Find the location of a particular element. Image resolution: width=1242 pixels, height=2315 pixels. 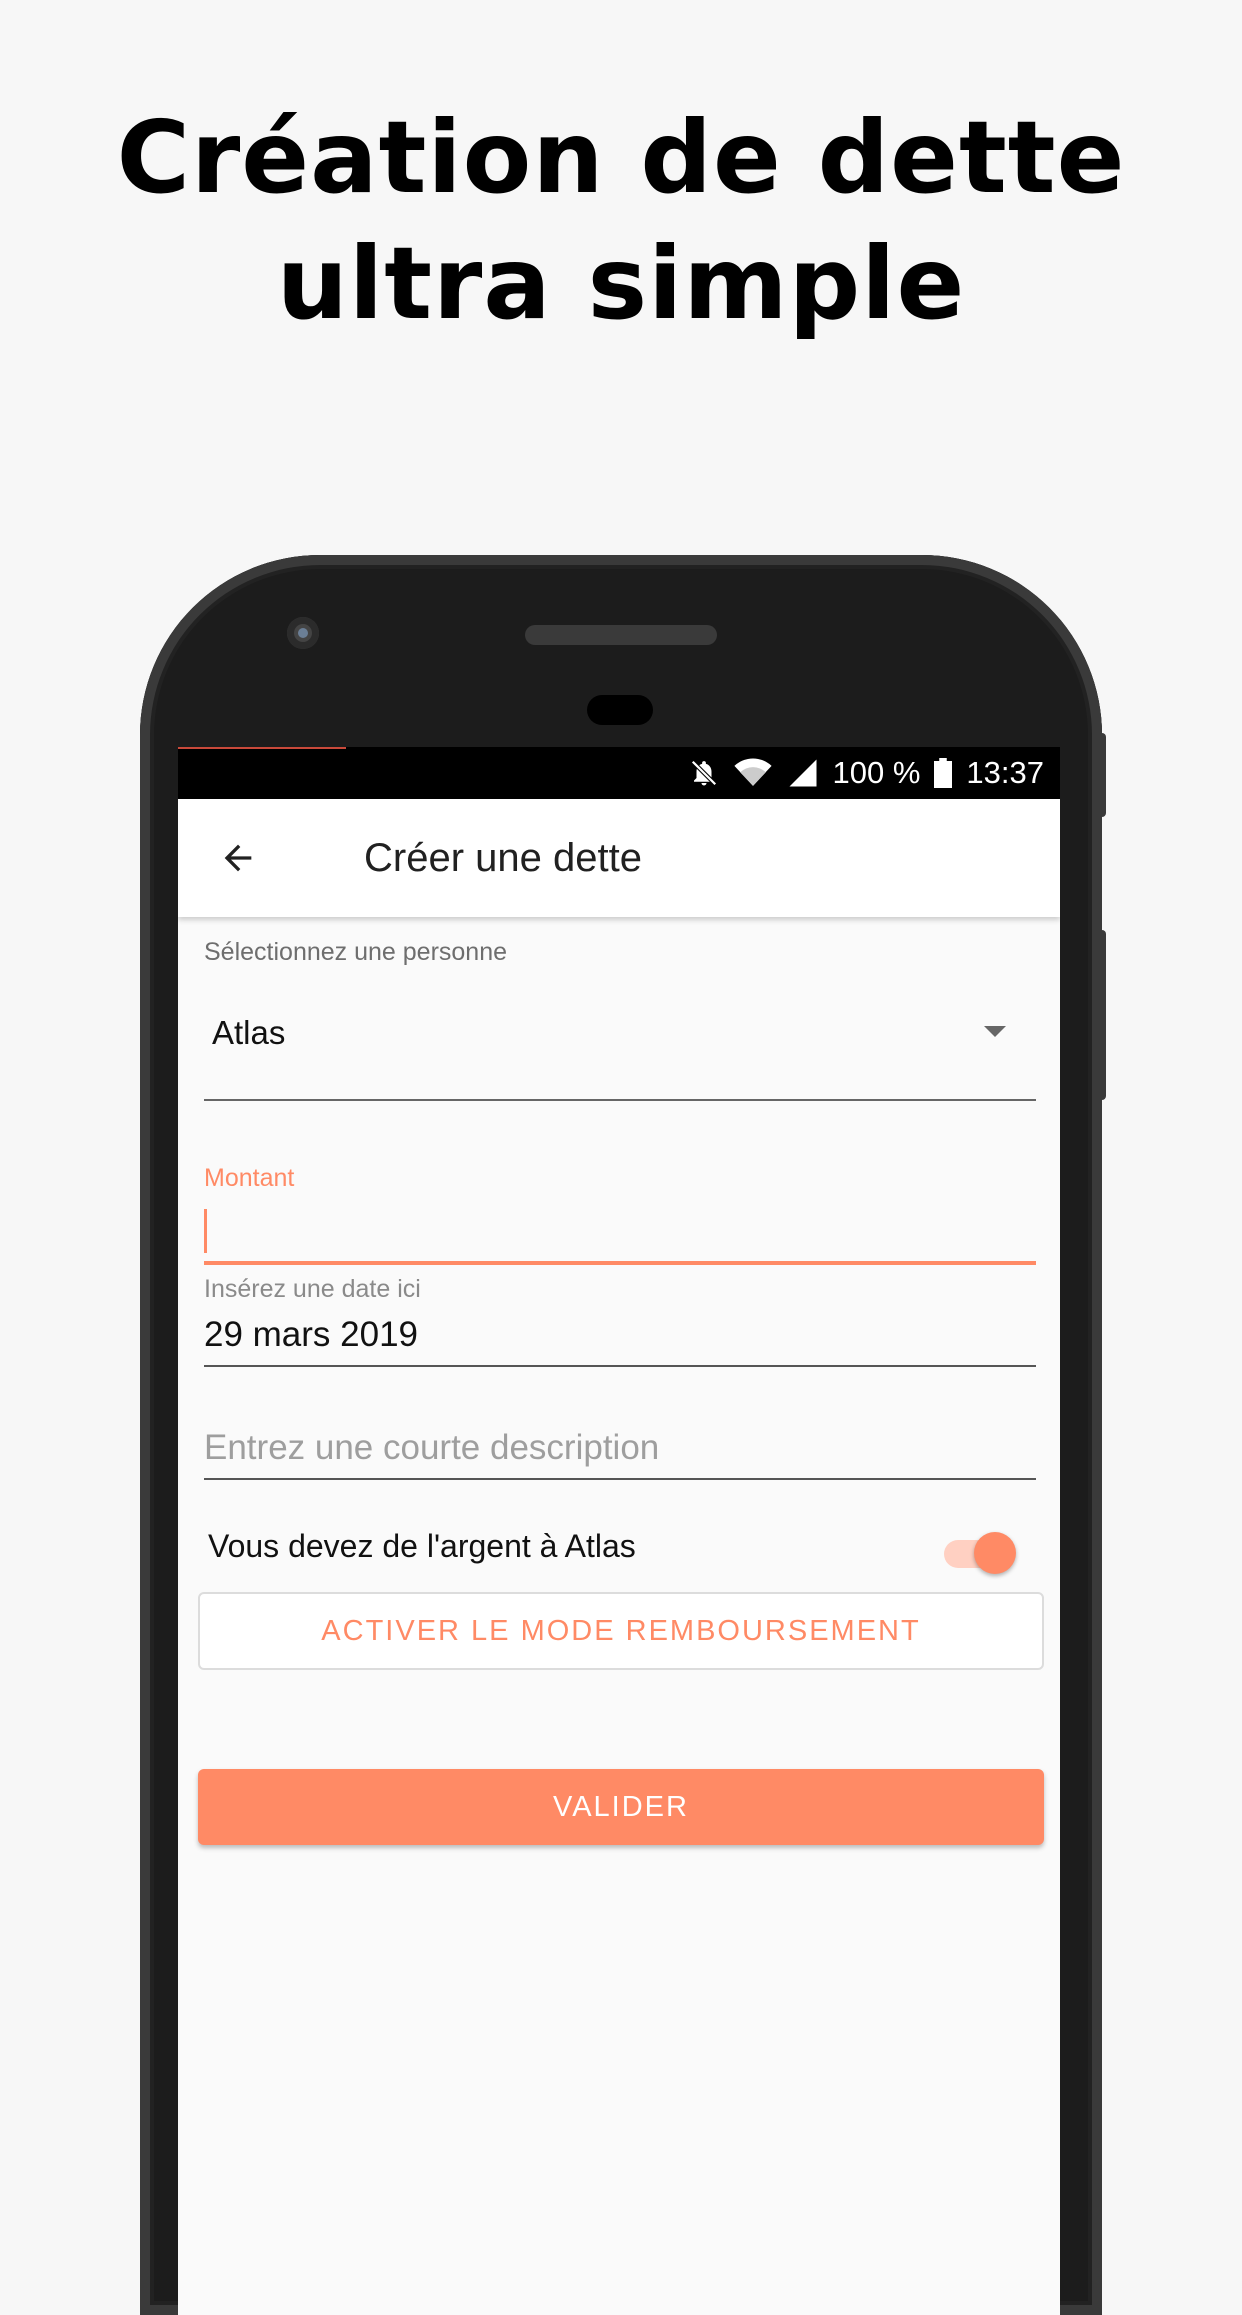

app-bar: Créer une dette is located at coordinates (619, 858).